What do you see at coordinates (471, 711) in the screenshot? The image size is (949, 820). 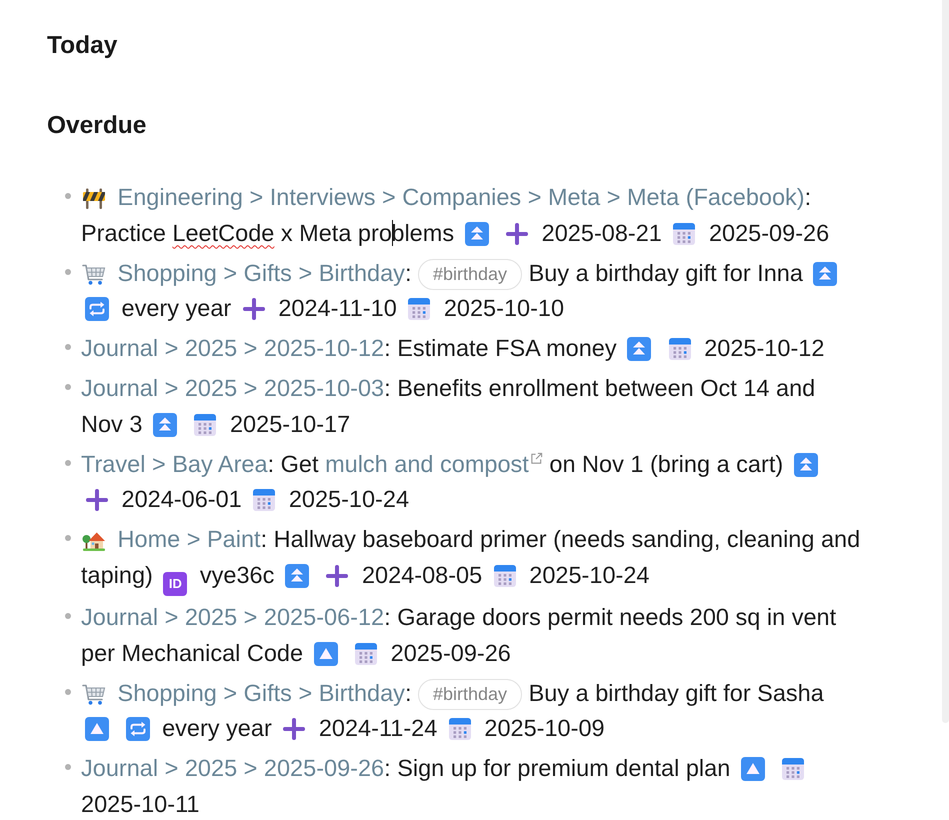 I see `task-line: Shopping > Gifts > Birthday: #birthday Buy a birthday gift for Sasha every year 2024-11-24 2025-10-09` at bounding box center [471, 711].